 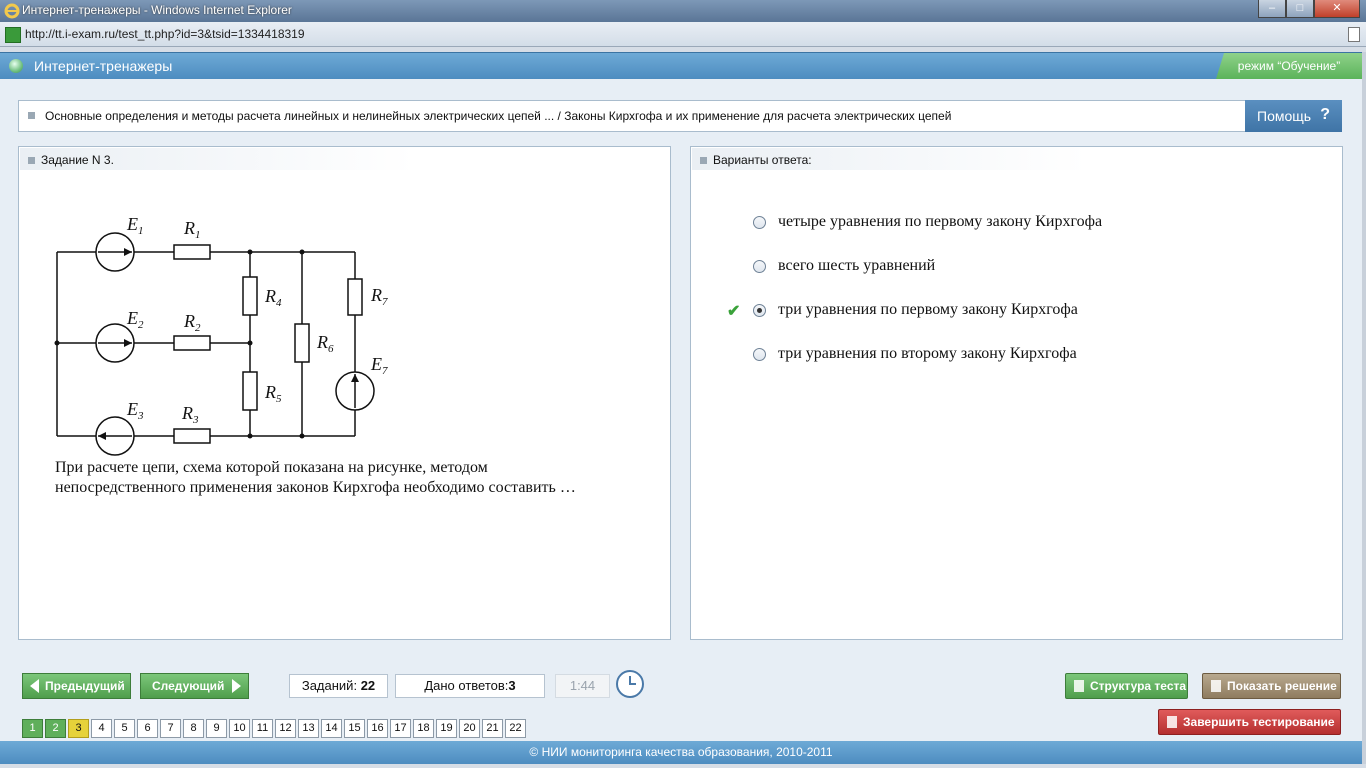 What do you see at coordinates (55, 728) in the screenshot?
I see `page-button-2: 2` at bounding box center [55, 728].